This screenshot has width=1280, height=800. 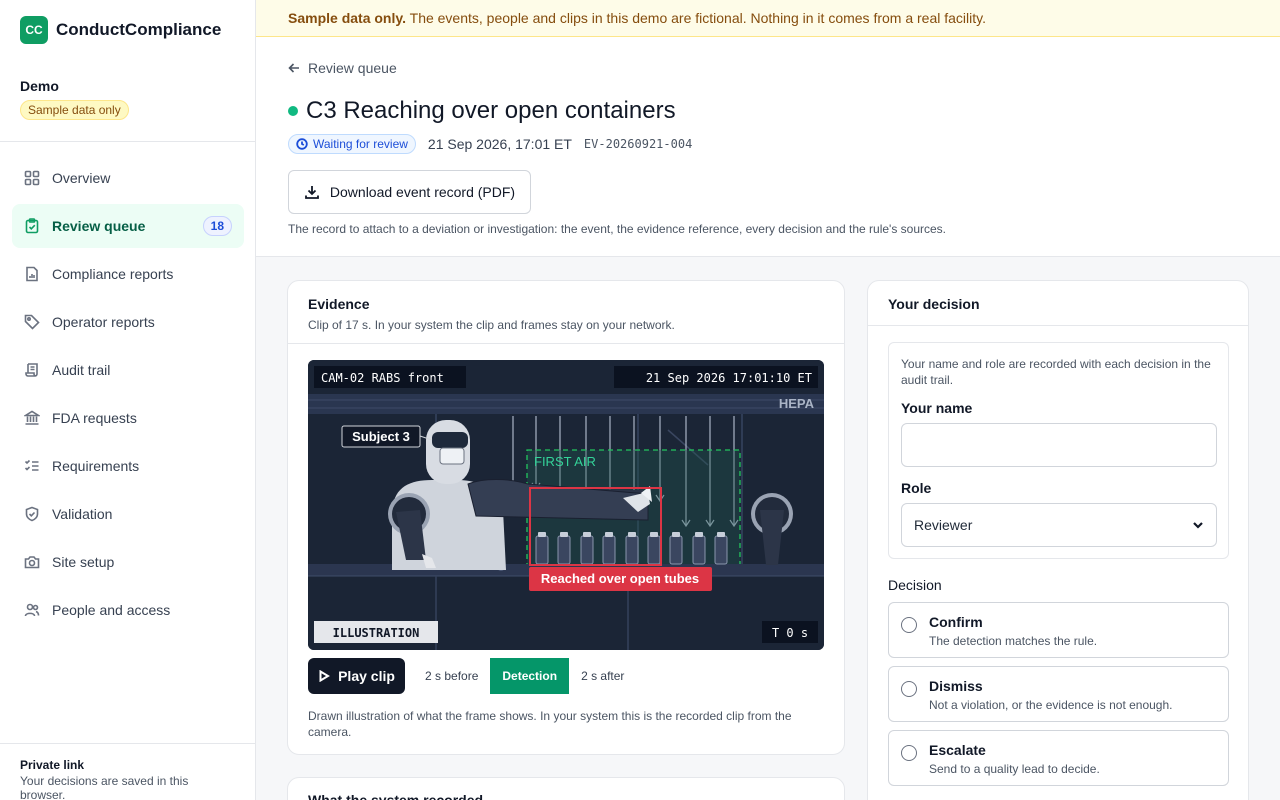 What do you see at coordinates (293, 111) in the screenshot?
I see `status-dot-icon` at bounding box center [293, 111].